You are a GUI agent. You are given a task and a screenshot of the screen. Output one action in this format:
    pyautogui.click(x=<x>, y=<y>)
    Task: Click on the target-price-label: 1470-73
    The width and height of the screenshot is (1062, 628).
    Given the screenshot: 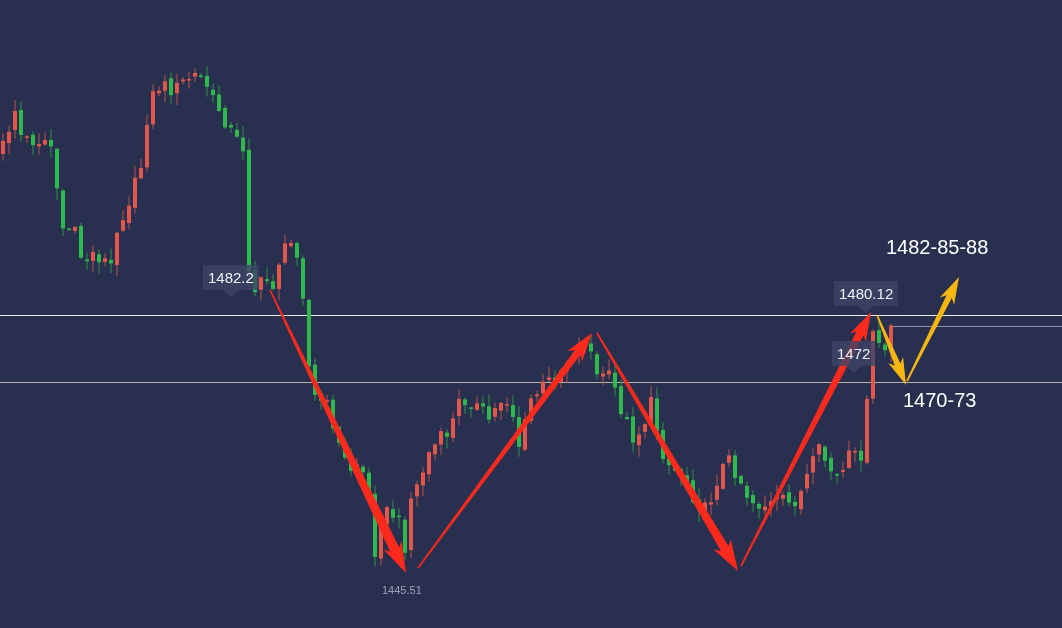 What is the action you would take?
    pyautogui.click(x=940, y=400)
    